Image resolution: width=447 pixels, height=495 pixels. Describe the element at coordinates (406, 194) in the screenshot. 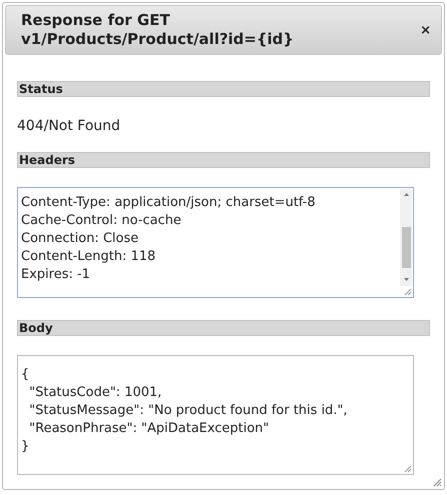

I see `scroll-up-arrow-icon` at that location.